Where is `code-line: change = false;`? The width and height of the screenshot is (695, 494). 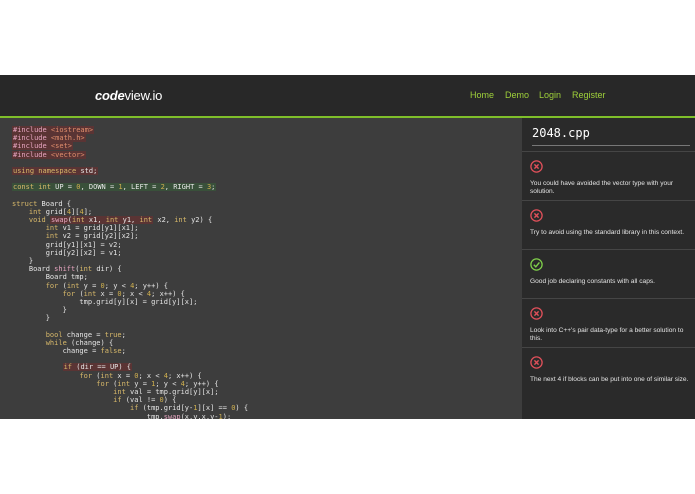
code-line: change = false; is located at coordinates (69, 351).